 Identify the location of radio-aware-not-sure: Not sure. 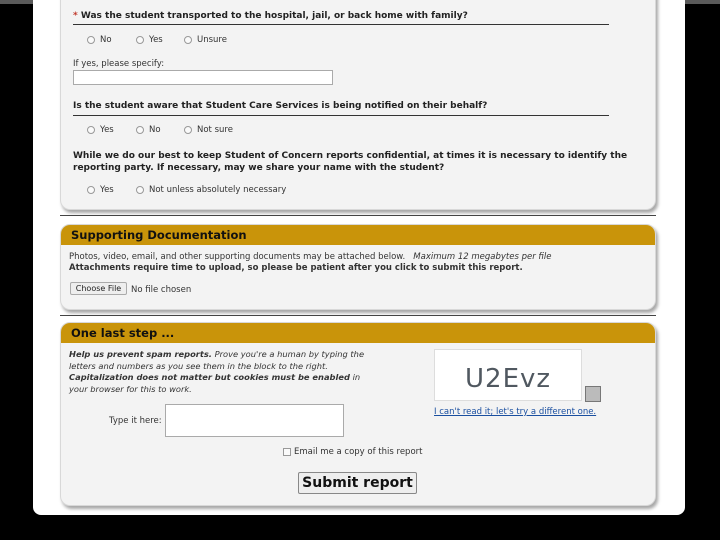
(208, 130).